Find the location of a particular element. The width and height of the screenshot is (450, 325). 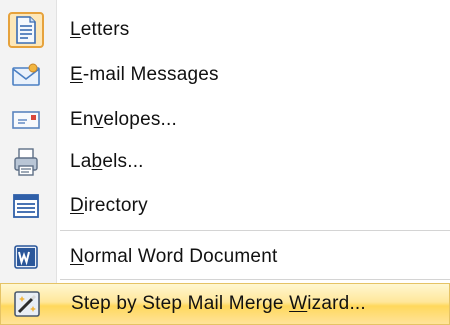

labels-icon is located at coordinates (26, 162).